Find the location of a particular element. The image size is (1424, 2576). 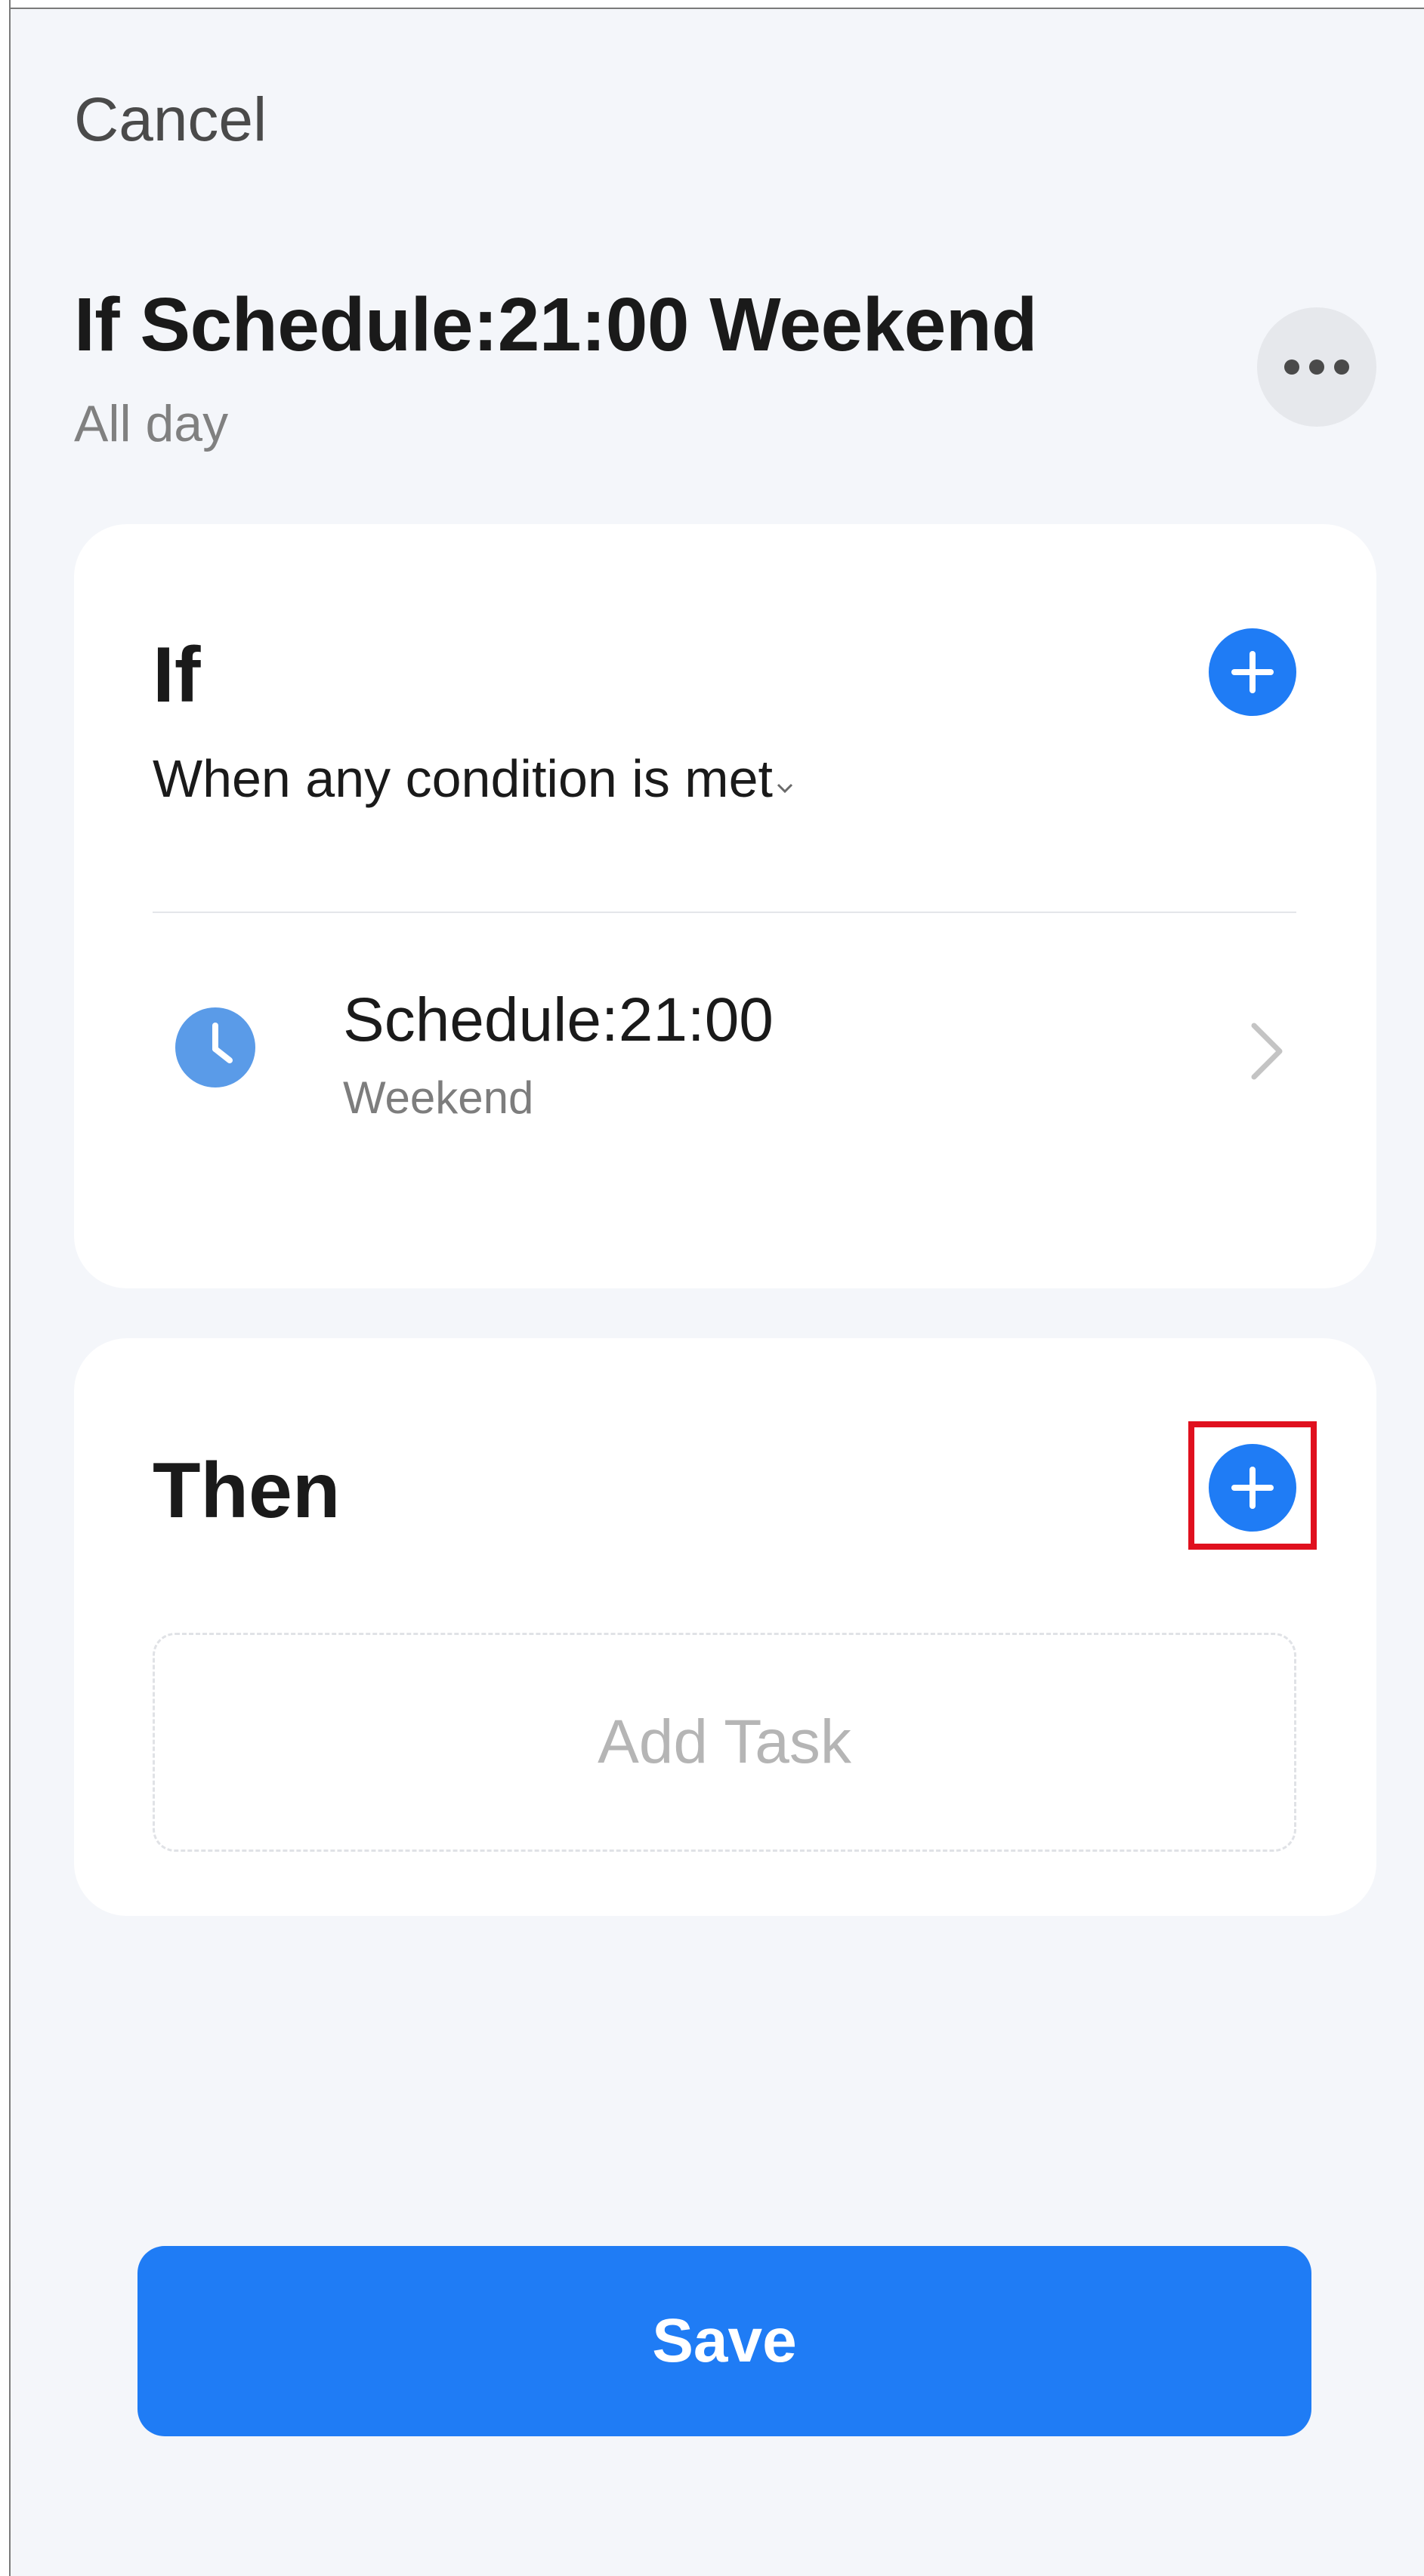

condition-mode-label: When any condition is met is located at coordinates (463, 778).